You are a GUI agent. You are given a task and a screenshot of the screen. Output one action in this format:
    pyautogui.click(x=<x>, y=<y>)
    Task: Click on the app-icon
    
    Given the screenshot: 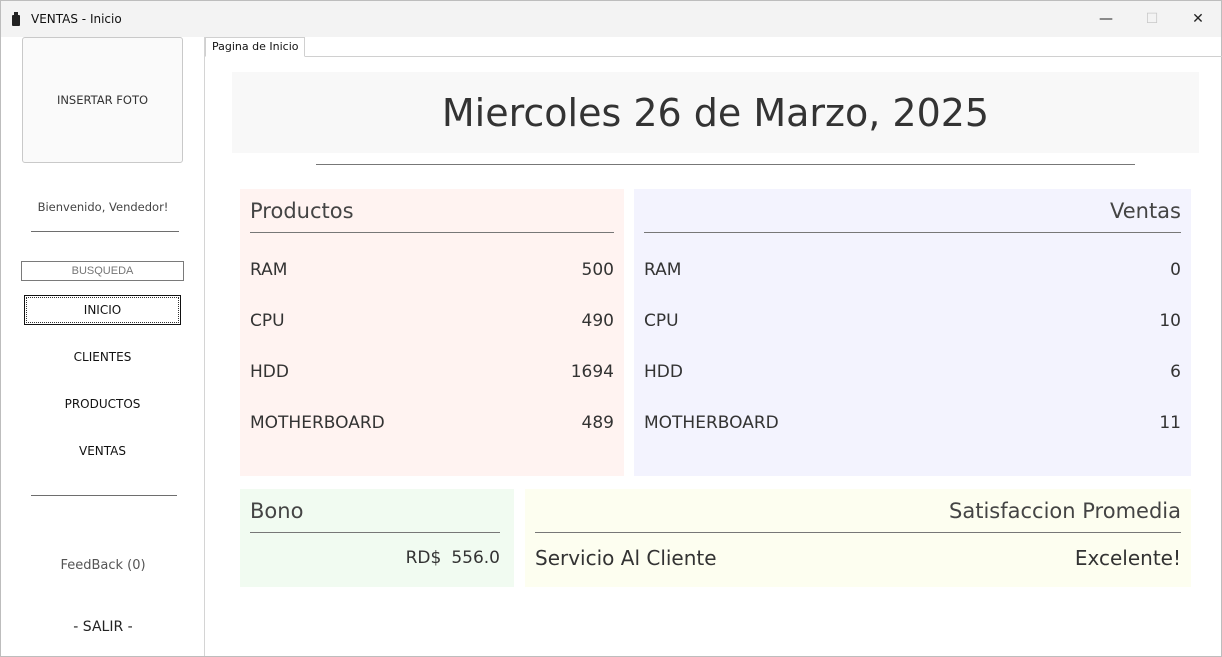 What is the action you would take?
    pyautogui.click(x=16, y=19)
    